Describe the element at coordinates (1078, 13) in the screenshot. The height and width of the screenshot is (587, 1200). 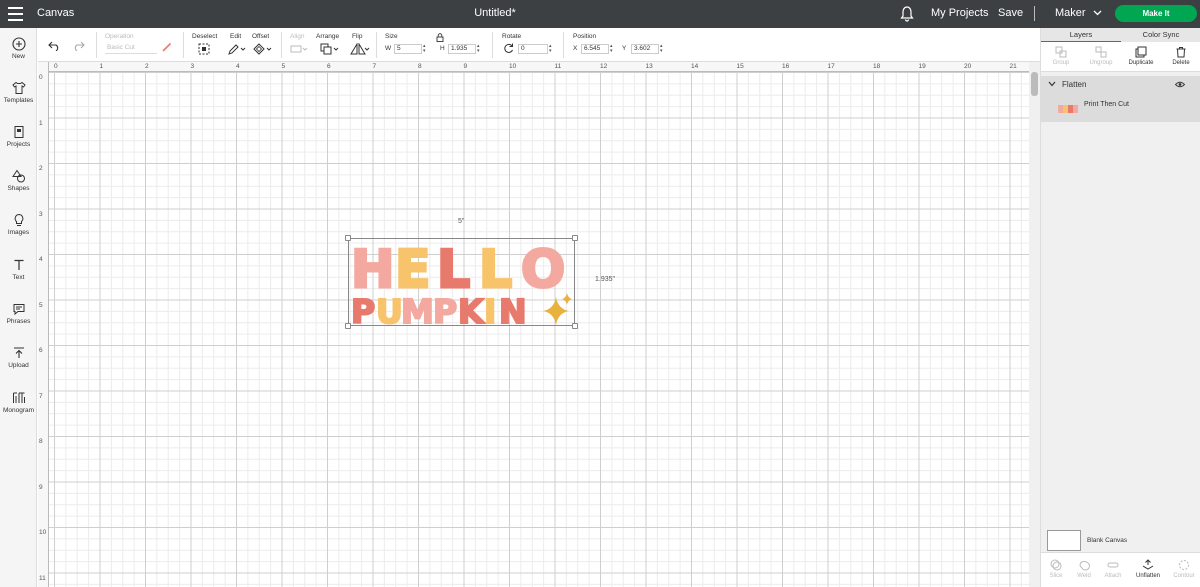
I see `machine-select: Maker` at that location.